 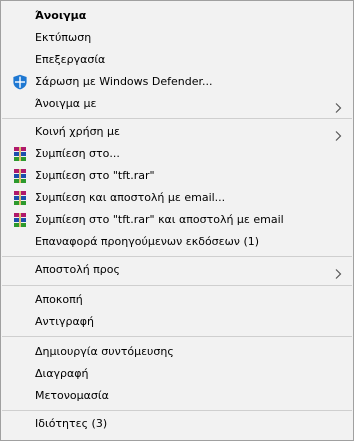 What do you see at coordinates (59, 299) in the screenshot?
I see `menu-item-cut-label: Αποκοπή` at bounding box center [59, 299].